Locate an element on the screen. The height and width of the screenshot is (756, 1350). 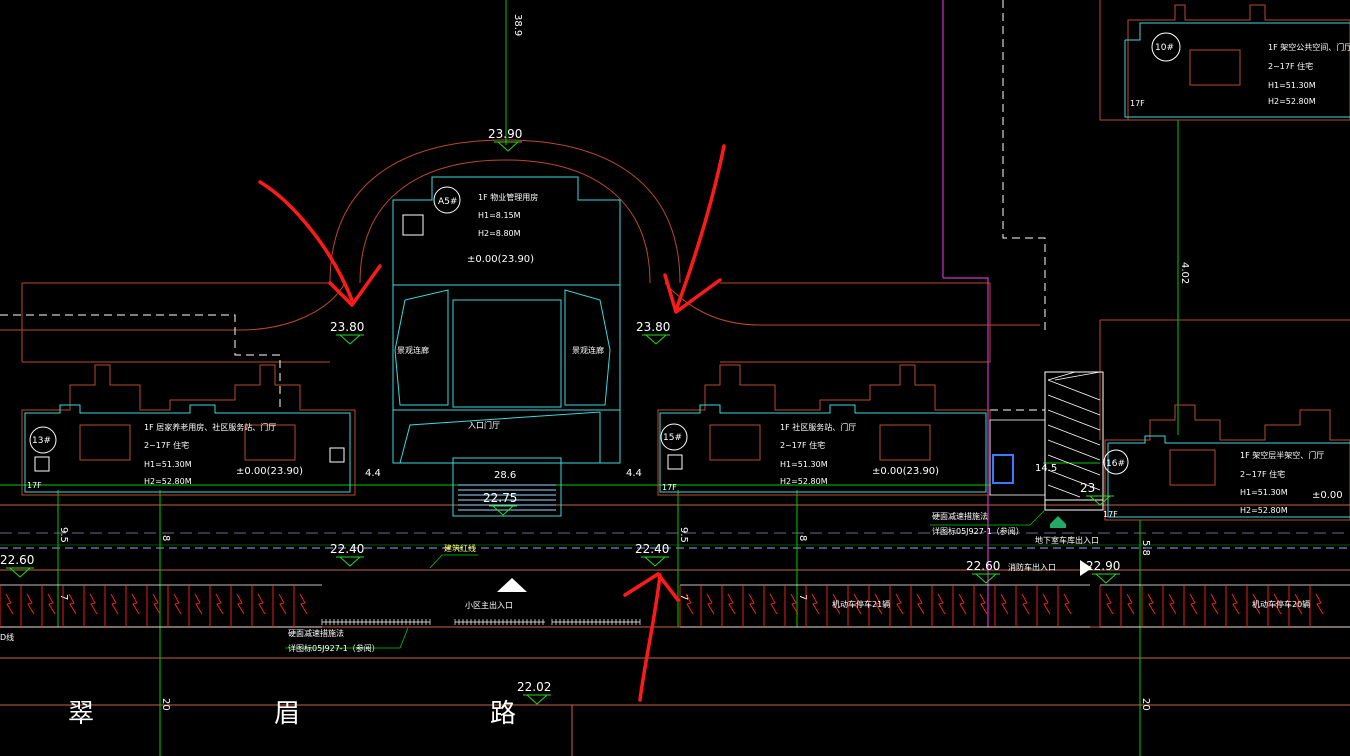
pavilion-level: ±0.00(23.90) is located at coordinates (500, 259).